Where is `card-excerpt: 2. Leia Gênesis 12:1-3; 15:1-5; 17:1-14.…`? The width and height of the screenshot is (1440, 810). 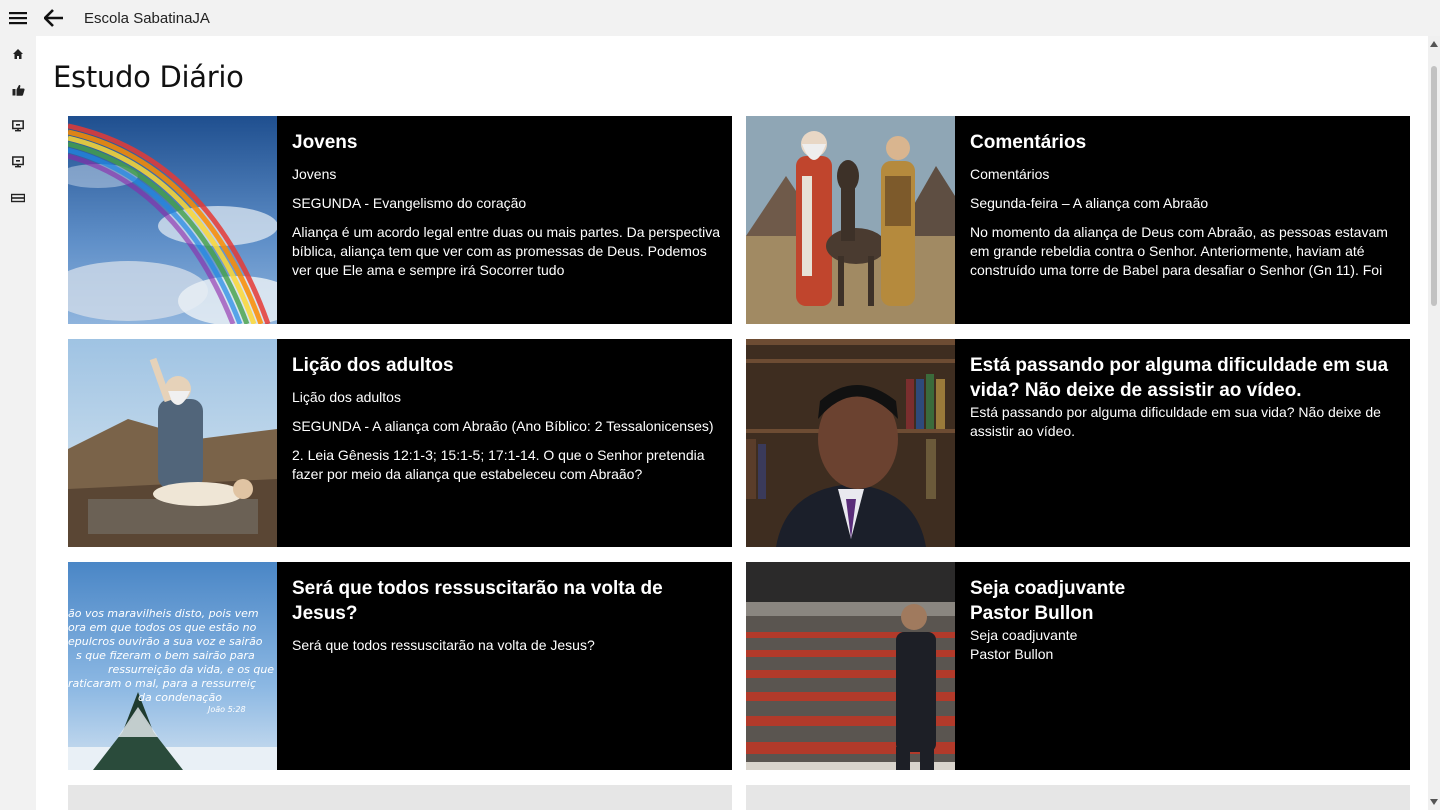 card-excerpt: 2. Leia Gênesis 12:1-3; 15:1-5; 17:1-14.… is located at coordinates (498, 464).